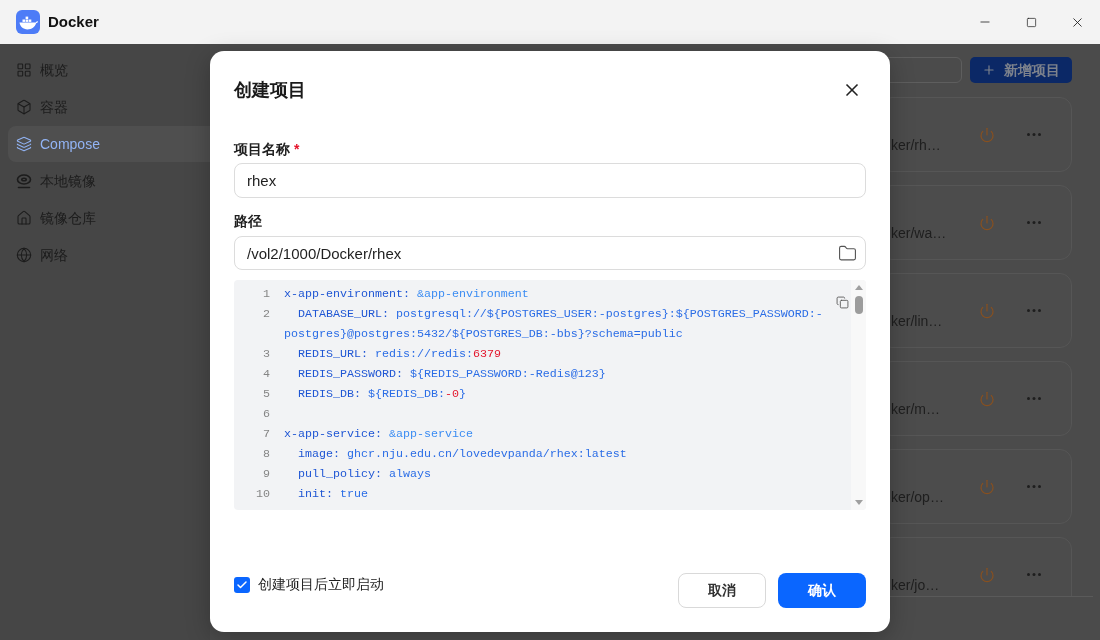 This screenshot has height=640, width=1100. What do you see at coordinates (452, 374) in the screenshot?
I see `code-line: REDIS_PASSWORD: ${REDIS_PASSWORD:-Redis@123}` at bounding box center [452, 374].